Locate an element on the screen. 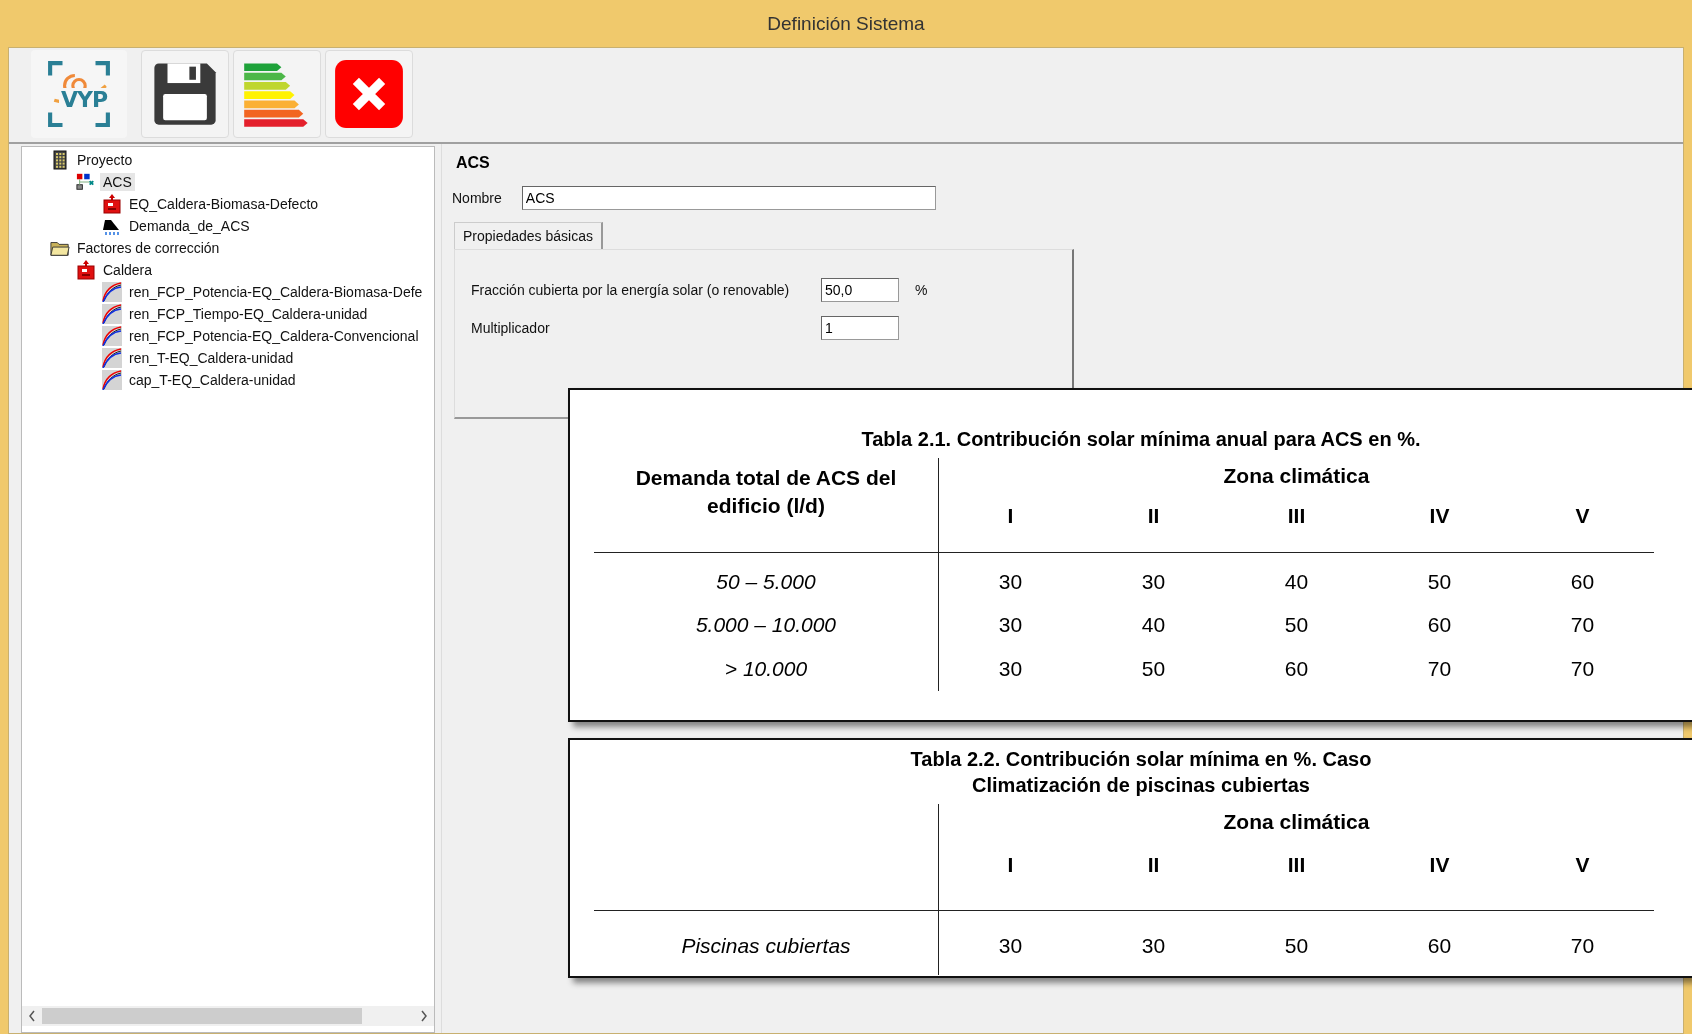 The width and height of the screenshot is (1692, 1034). tree-item: ren_FCP_Potencia-EQ_Caldera-Biomasa-Defe is located at coordinates (276, 292).